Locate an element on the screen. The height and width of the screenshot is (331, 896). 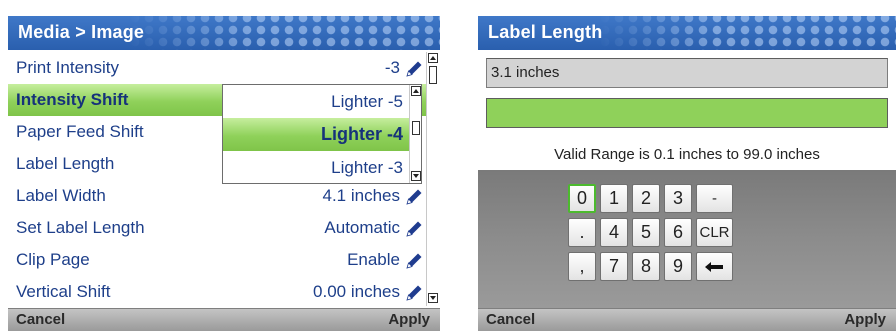
key-clr: CLR is located at coordinates (714, 232).